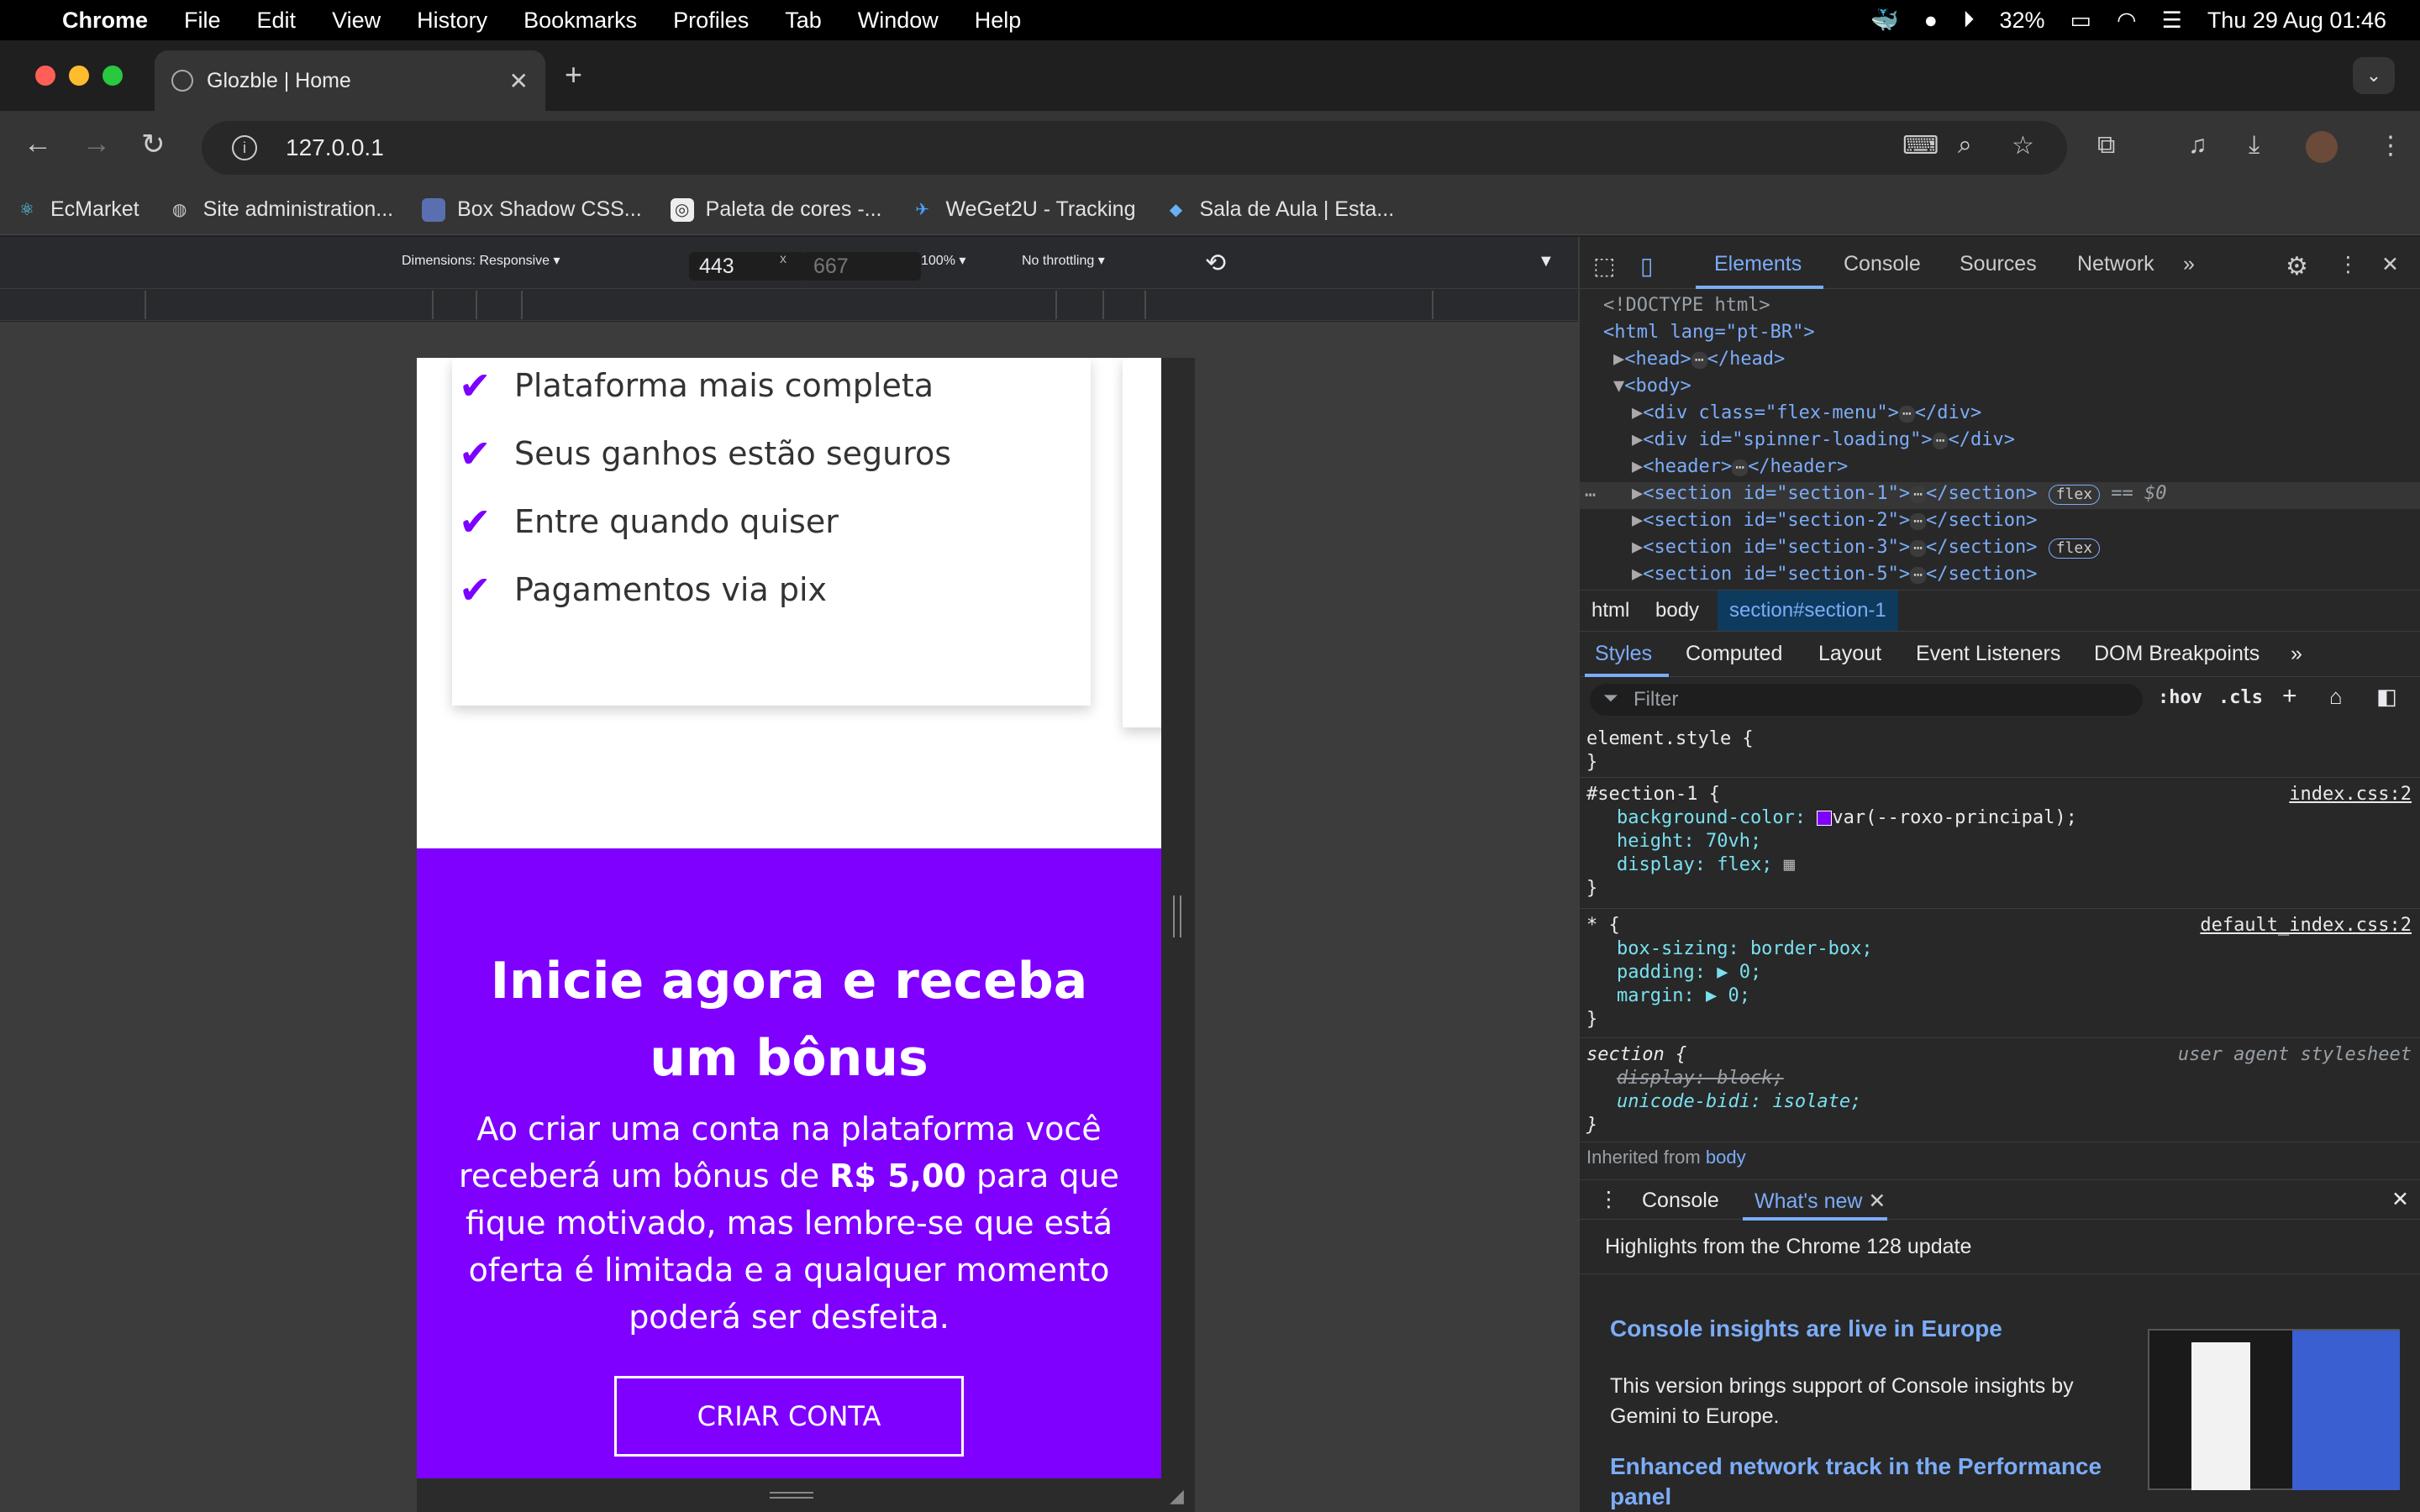 This screenshot has height=1512, width=2420. I want to click on status-icon: ●, so click(1931, 21).